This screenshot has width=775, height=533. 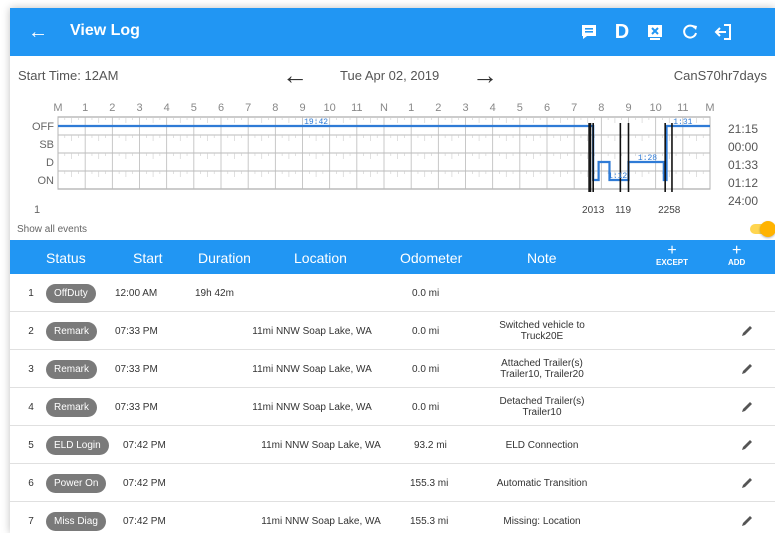 I want to click on status-badge: Power On, so click(x=76, y=483).